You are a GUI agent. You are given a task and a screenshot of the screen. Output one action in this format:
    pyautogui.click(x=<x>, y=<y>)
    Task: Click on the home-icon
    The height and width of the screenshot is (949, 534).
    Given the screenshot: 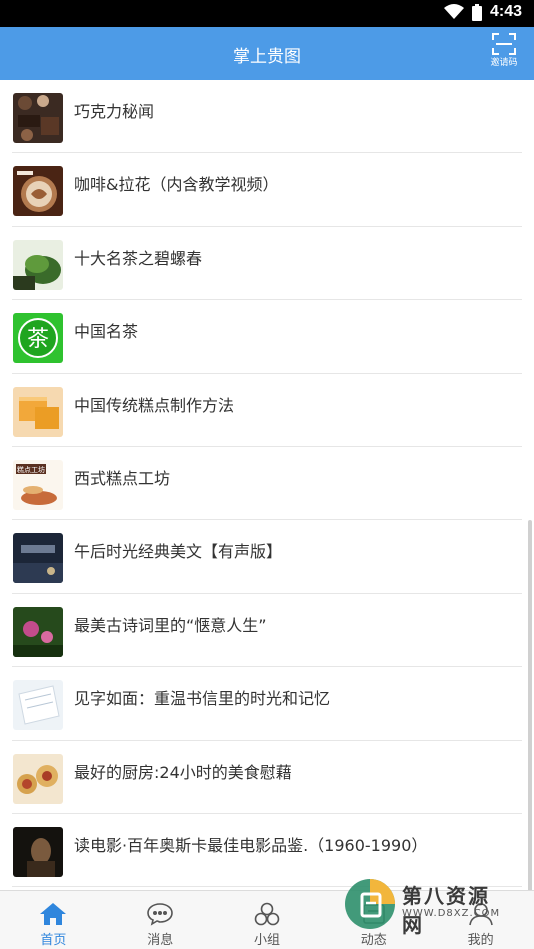 What is the action you would take?
    pyautogui.click(x=53, y=914)
    